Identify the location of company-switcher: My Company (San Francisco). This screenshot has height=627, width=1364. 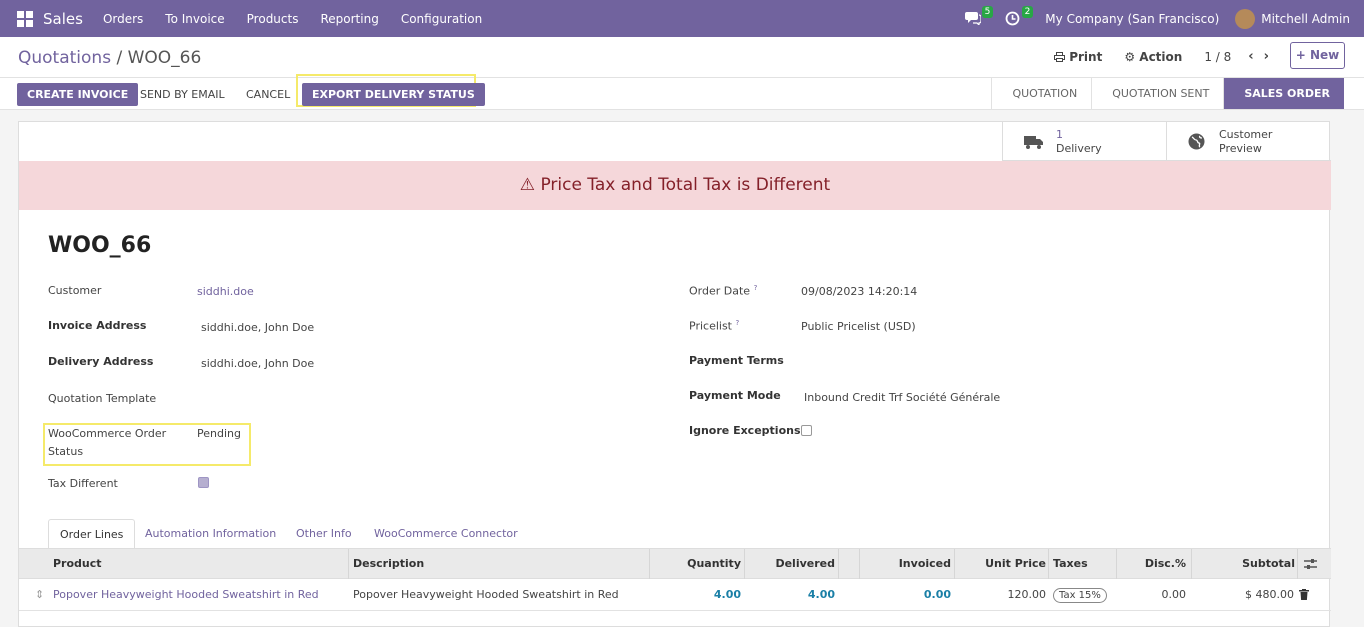
(1132, 19).